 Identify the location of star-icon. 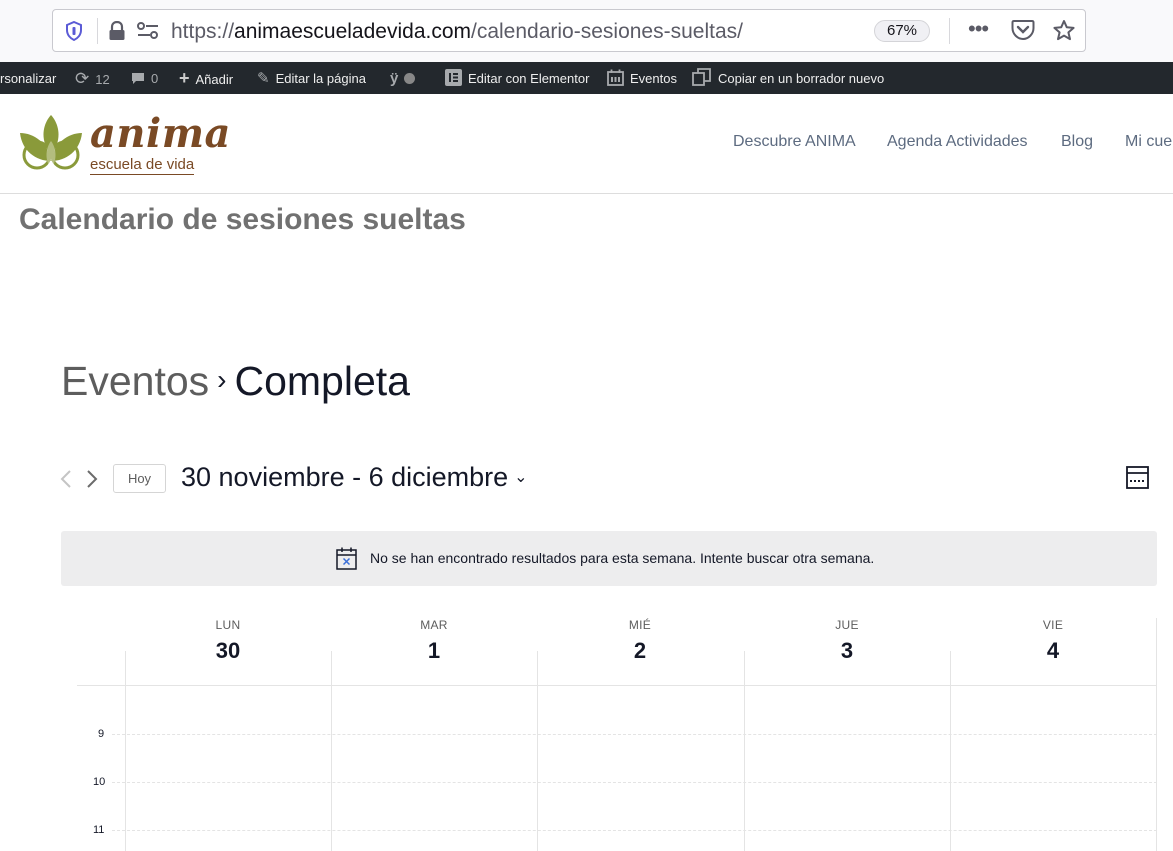
(1064, 33).